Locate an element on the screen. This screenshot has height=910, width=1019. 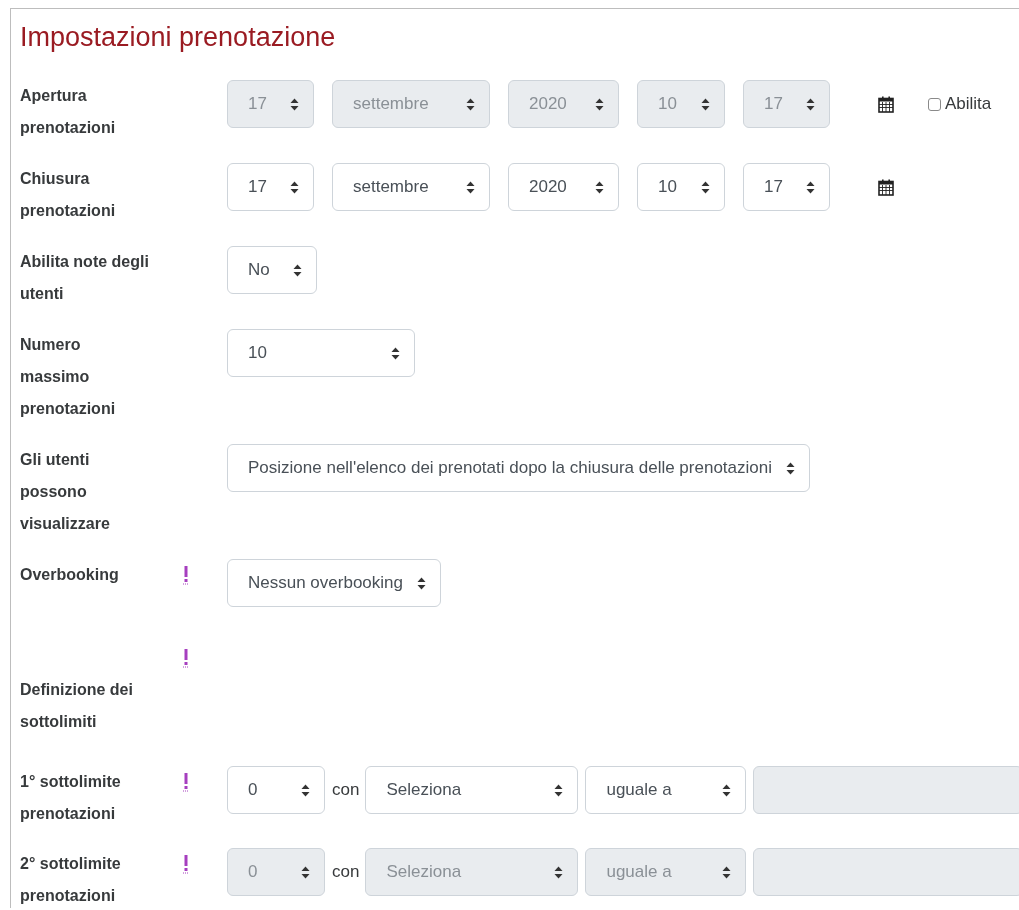
field-label: 2° sottolimite prenotazioni is located at coordinates (71, 880).